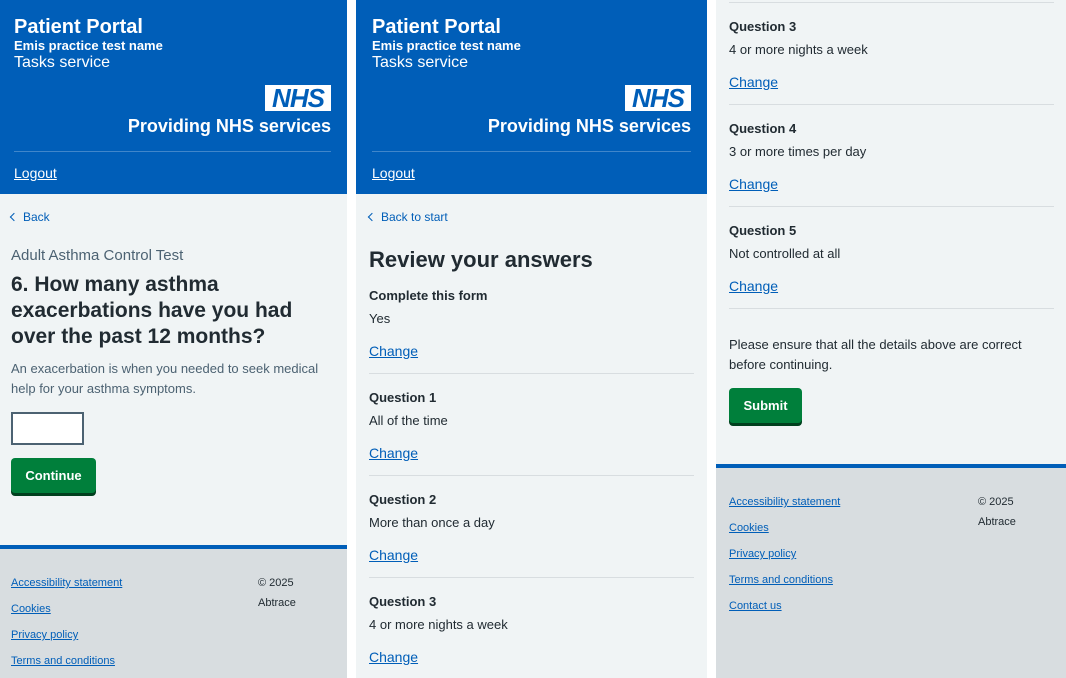 This screenshot has height=678, width=1066. Describe the element at coordinates (798, 151) in the screenshot. I see `summary-answer: 3 or more times per day` at that location.